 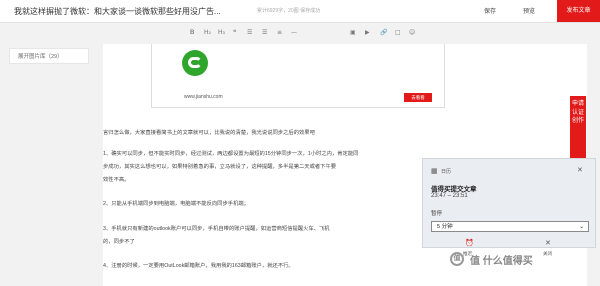 I want to click on snooze-select: 5 分钟 ⌄, so click(x=510, y=226).